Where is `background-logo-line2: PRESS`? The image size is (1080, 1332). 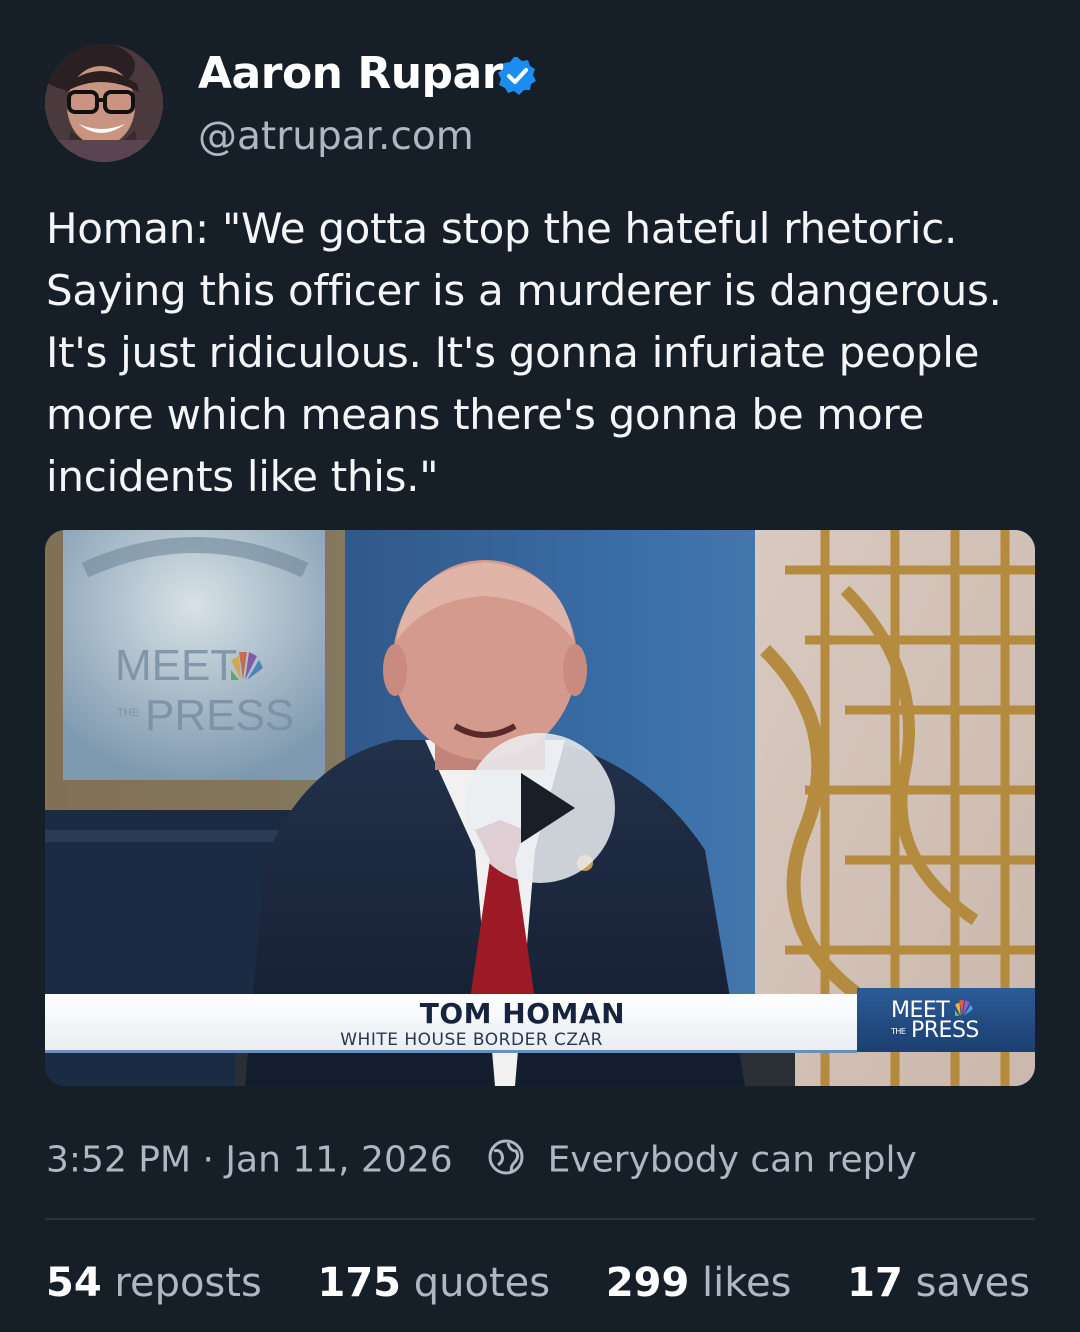
background-logo-line2: PRESS is located at coordinates (219, 715).